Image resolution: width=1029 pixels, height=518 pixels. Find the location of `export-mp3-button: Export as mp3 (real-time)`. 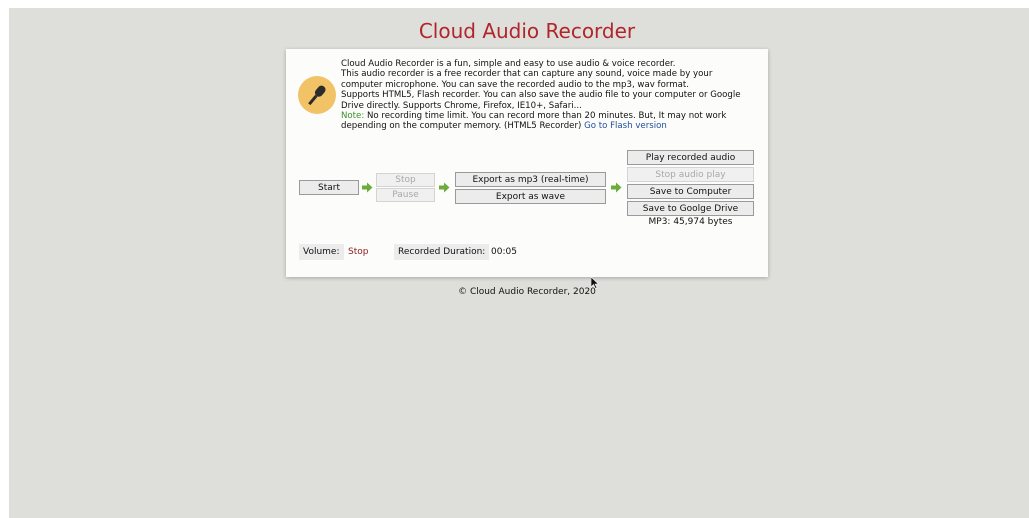

export-mp3-button: Export as mp3 (real-time) is located at coordinates (530, 179).